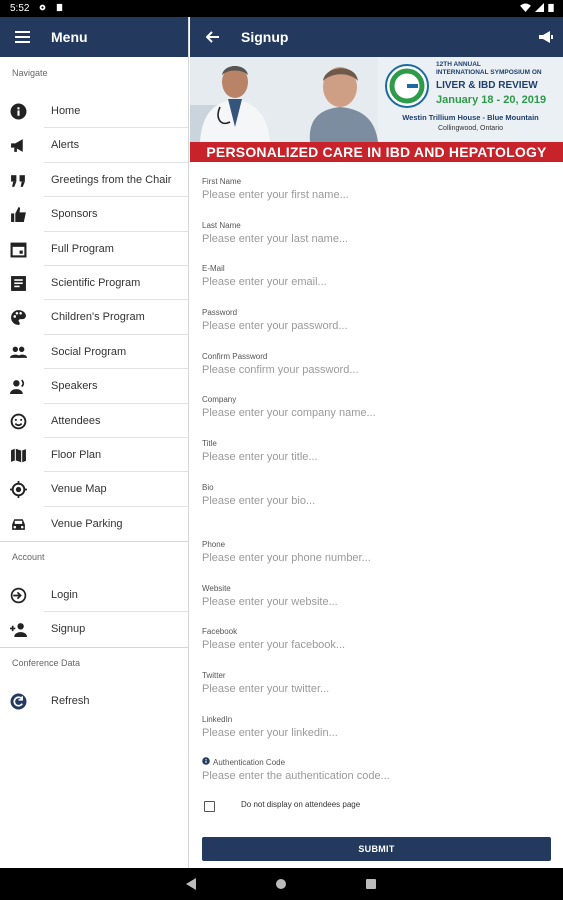  I want to click on facebook-input, so click(372, 645).